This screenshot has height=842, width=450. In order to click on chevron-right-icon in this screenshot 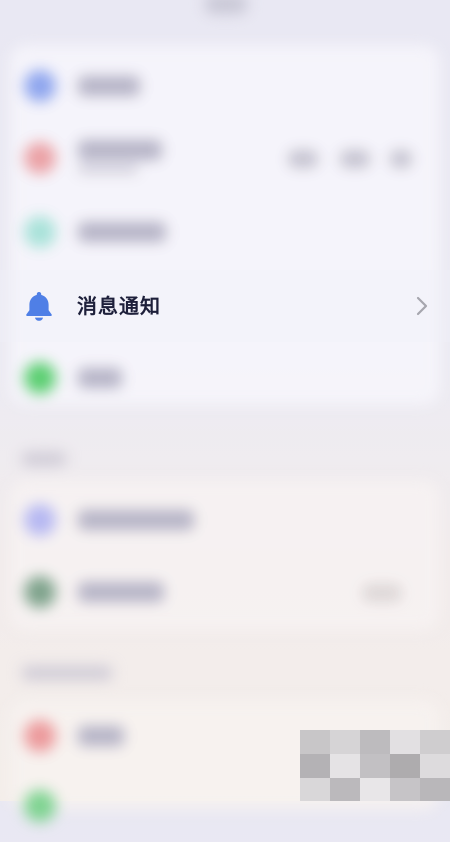, I will do `click(422, 306)`.